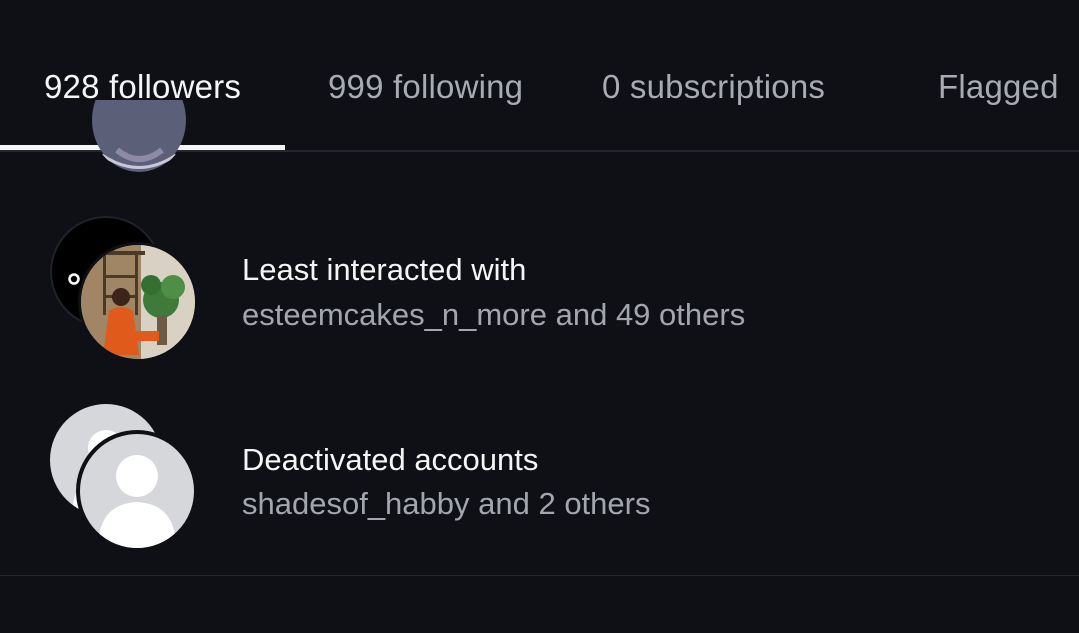 Image resolution: width=1079 pixels, height=633 pixels. Describe the element at coordinates (384, 269) in the screenshot. I see `category-title: Least interacted with` at that location.